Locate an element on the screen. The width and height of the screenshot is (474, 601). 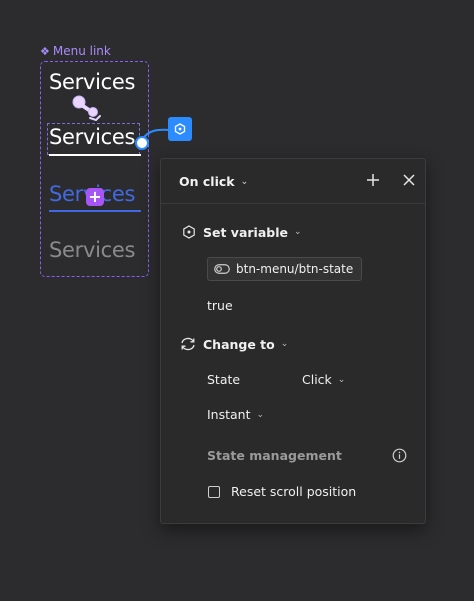
plus-icon is located at coordinates (373, 180).